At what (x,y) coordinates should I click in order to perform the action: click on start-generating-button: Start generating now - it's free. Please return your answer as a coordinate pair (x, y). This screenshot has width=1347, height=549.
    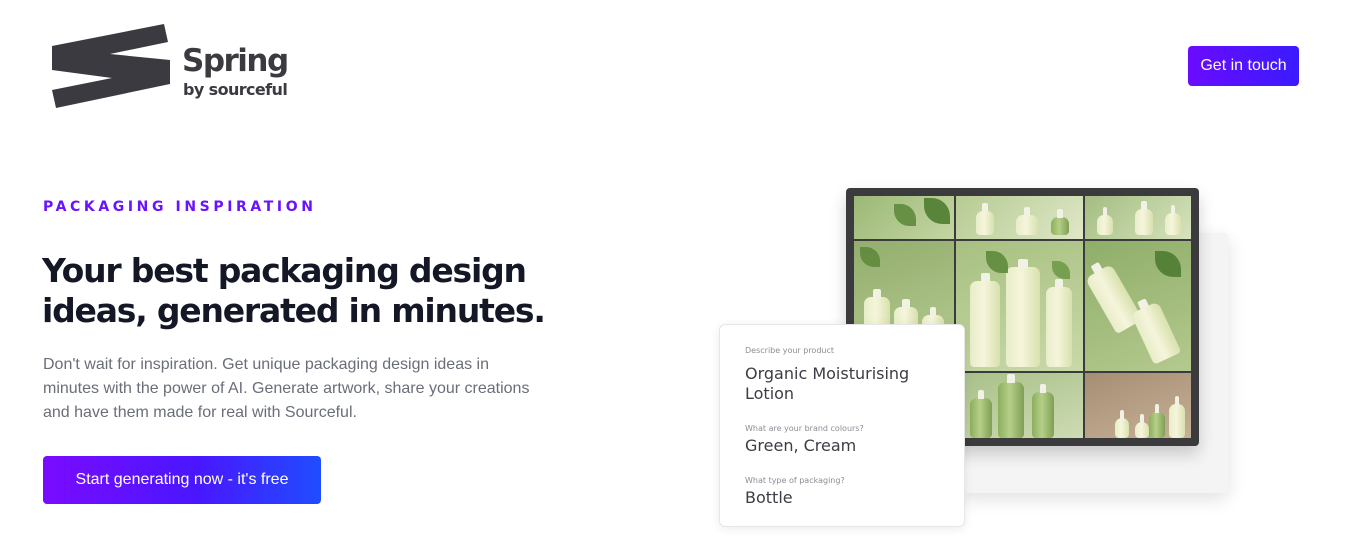
    Looking at the image, I should click on (182, 480).